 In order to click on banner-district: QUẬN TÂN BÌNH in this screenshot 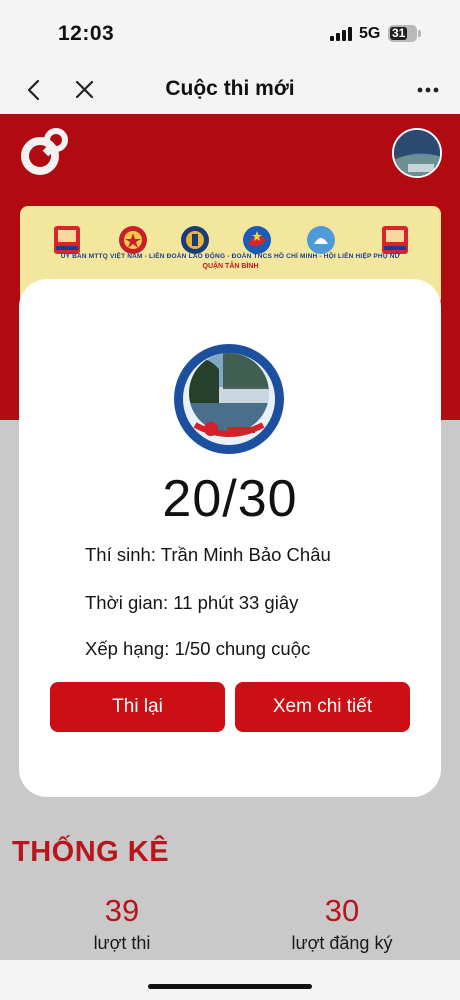, I will do `click(230, 266)`.